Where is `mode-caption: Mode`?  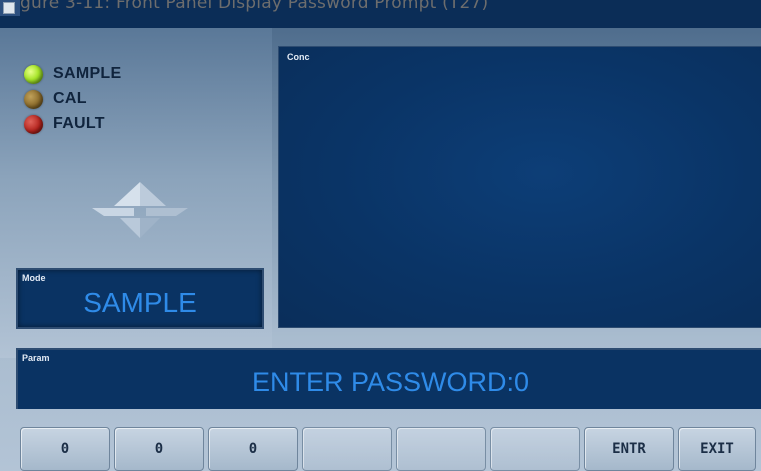
mode-caption: Mode is located at coordinates (34, 278).